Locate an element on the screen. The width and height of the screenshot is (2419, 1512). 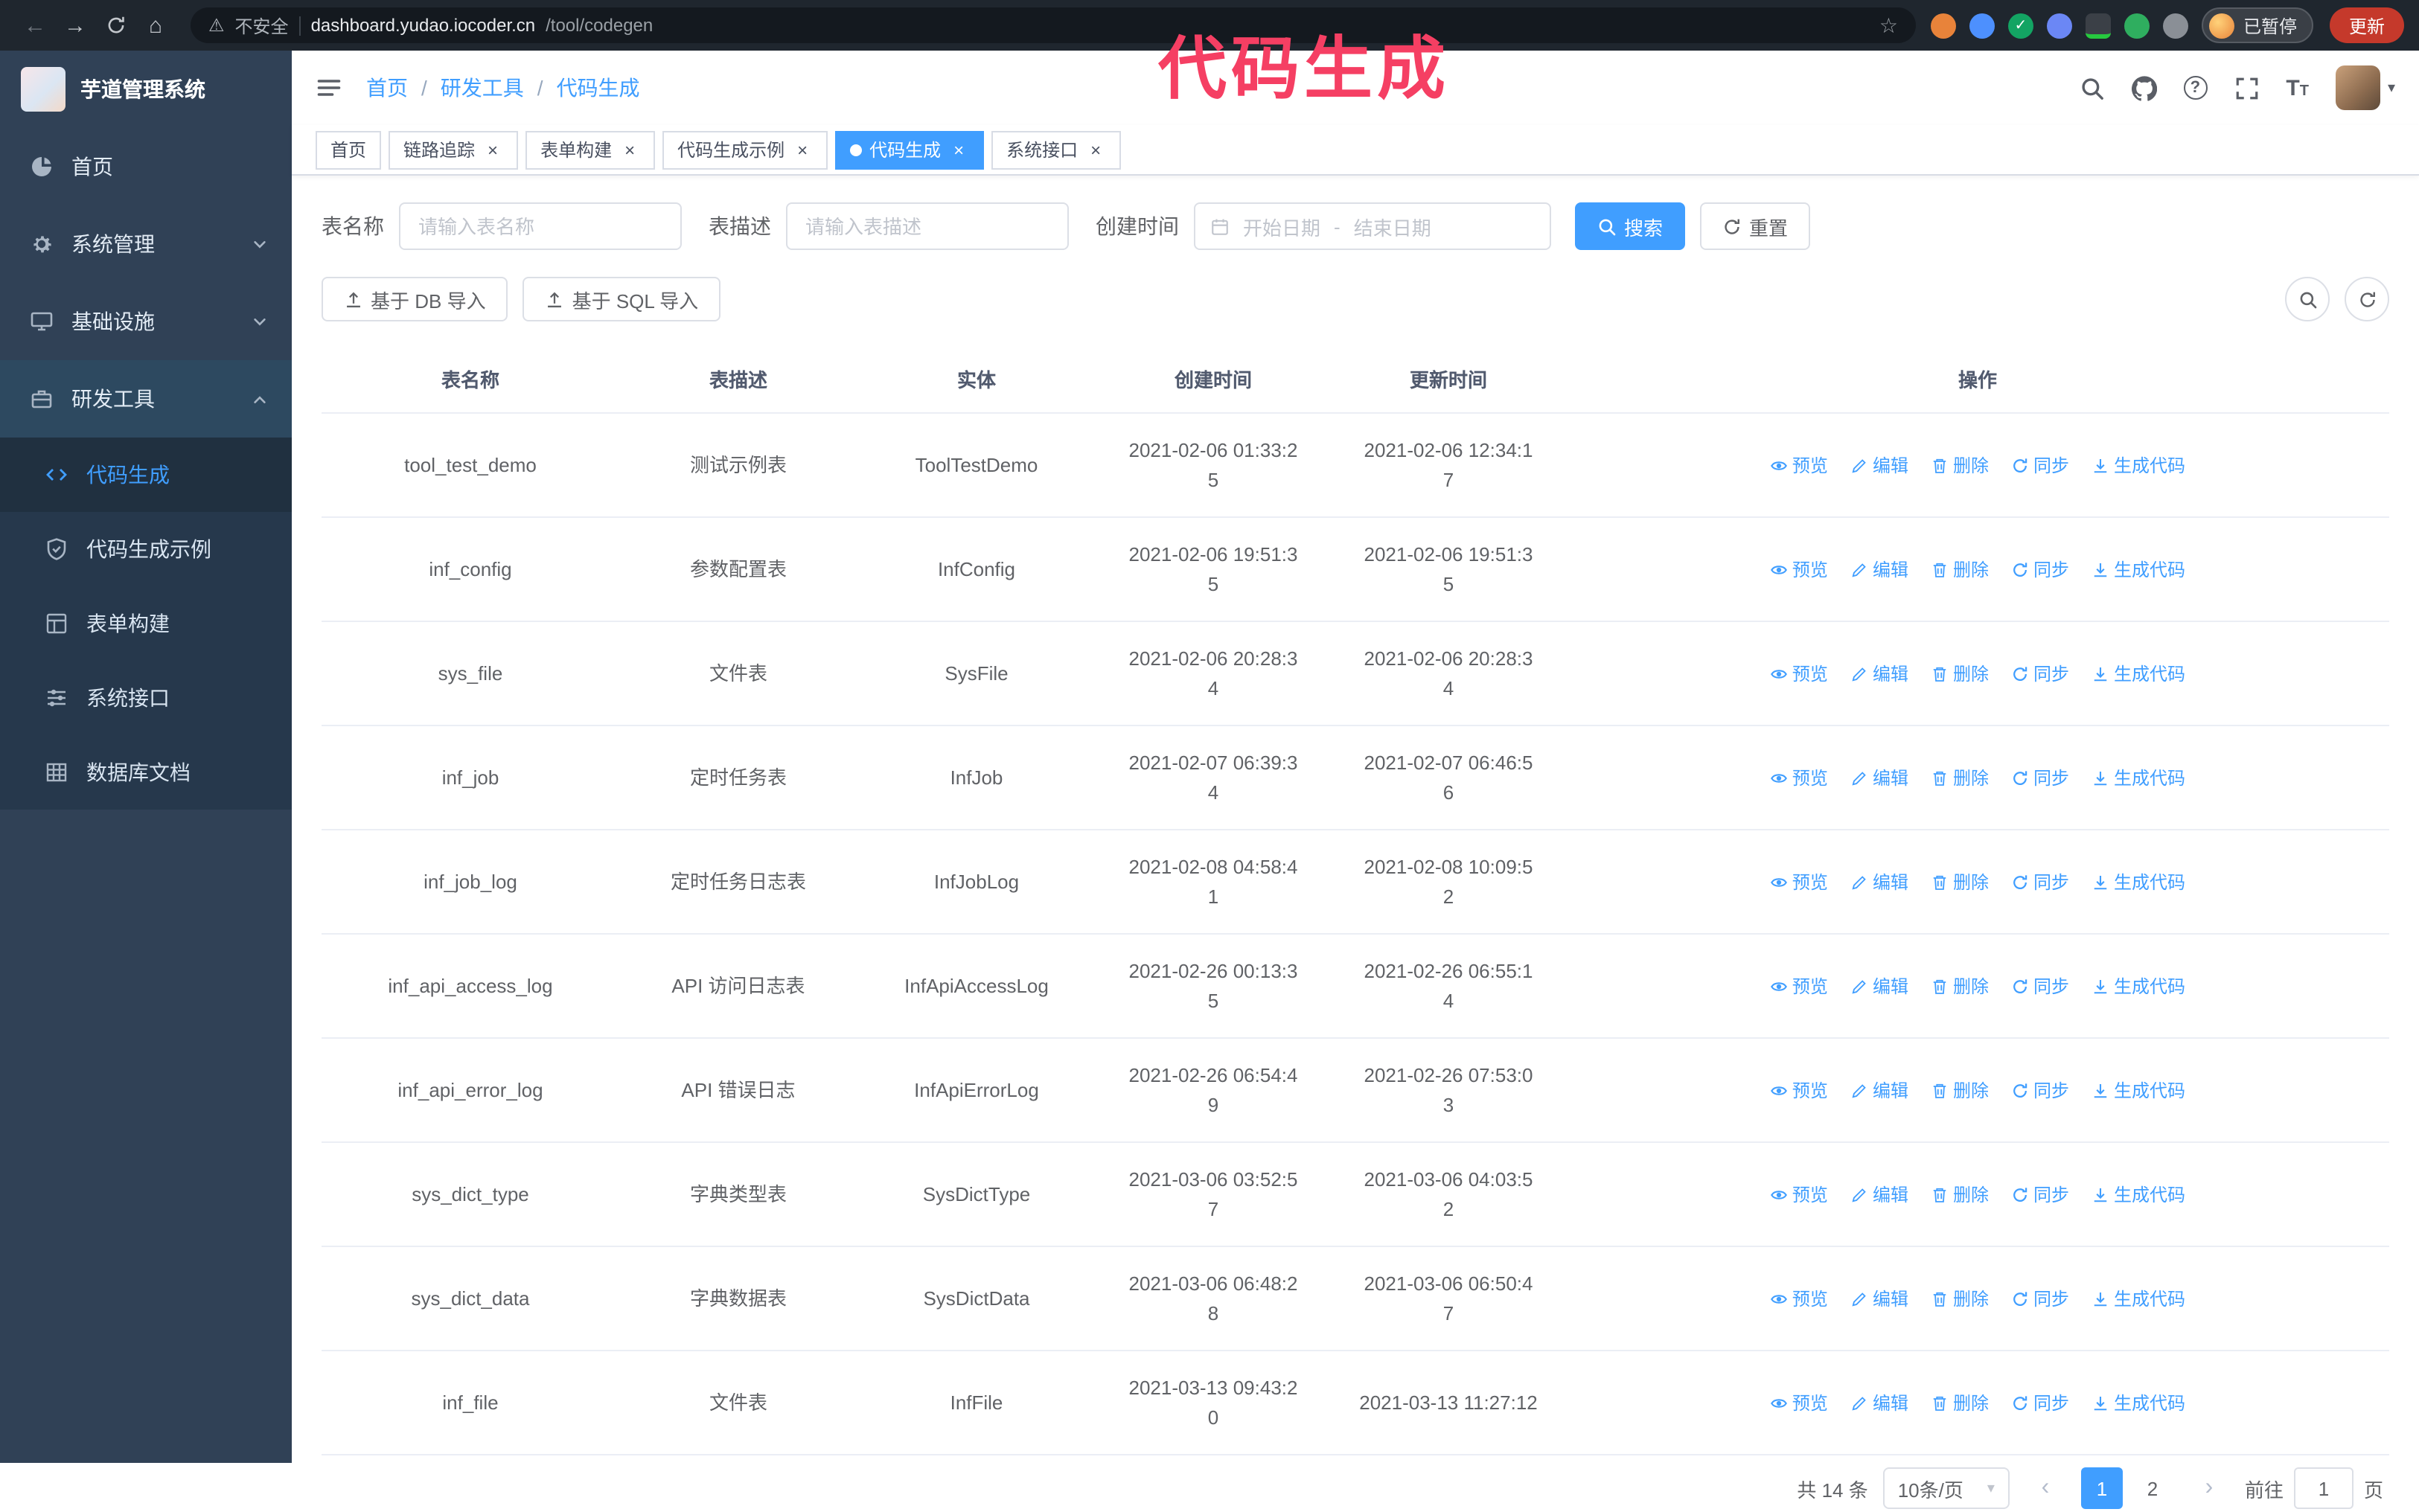
bookmark-star-icon: ☆ is located at coordinates (1888, 26).